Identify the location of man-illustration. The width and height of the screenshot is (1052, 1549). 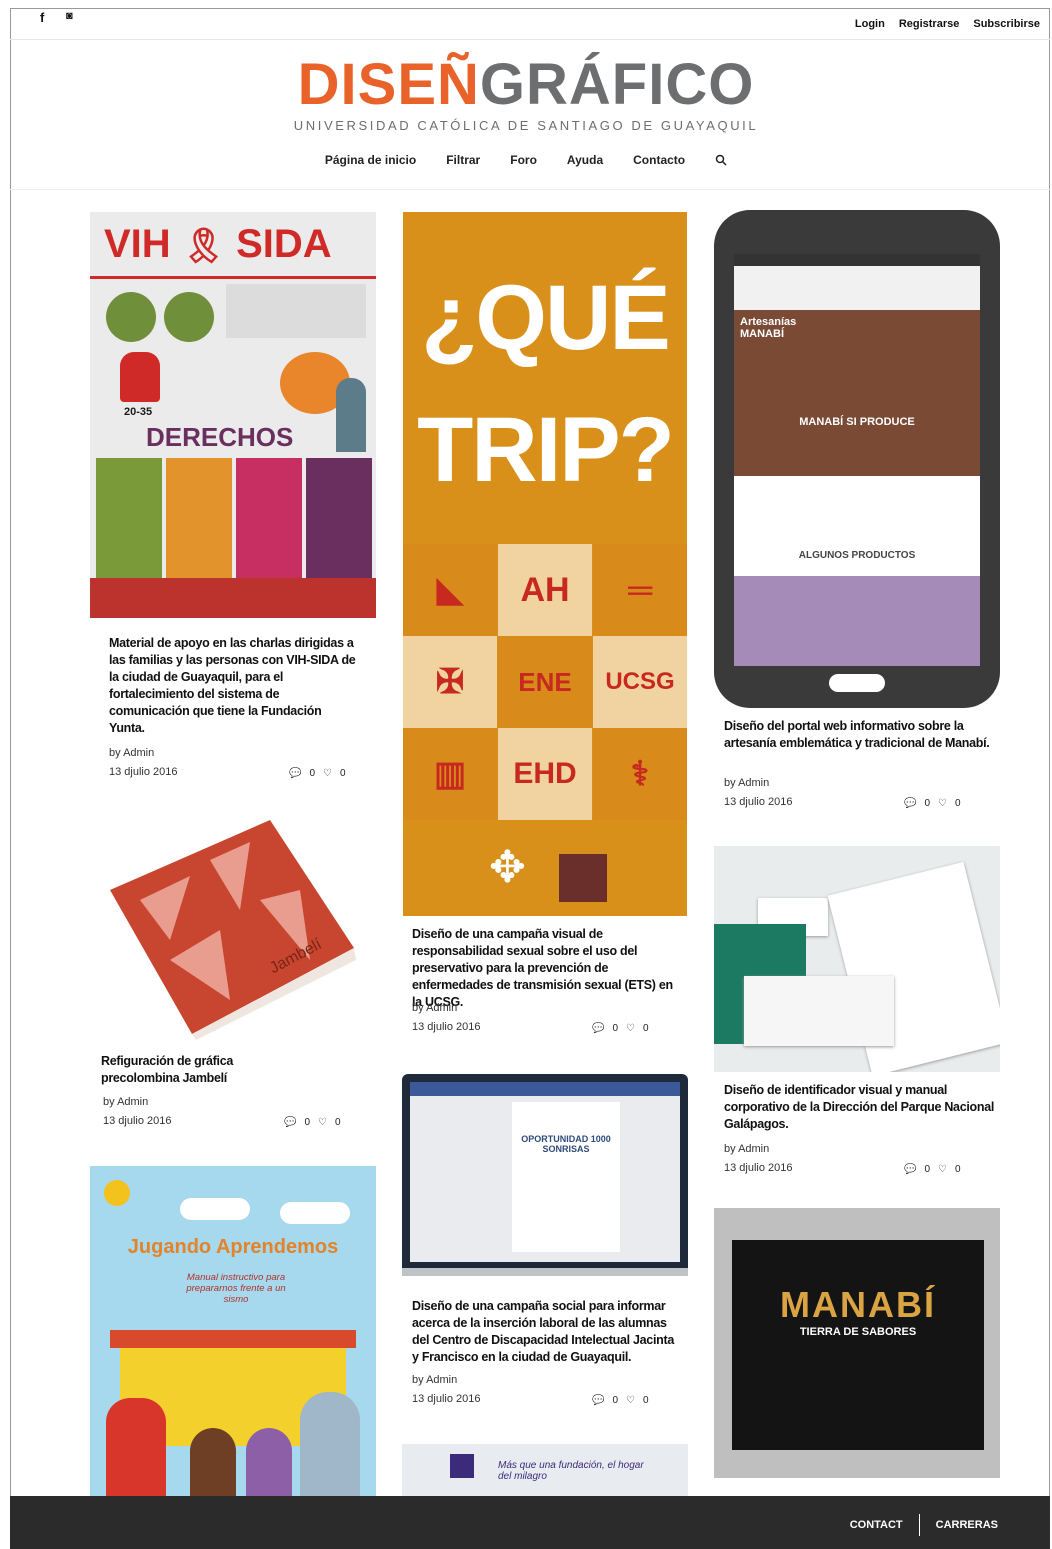
(351, 415).